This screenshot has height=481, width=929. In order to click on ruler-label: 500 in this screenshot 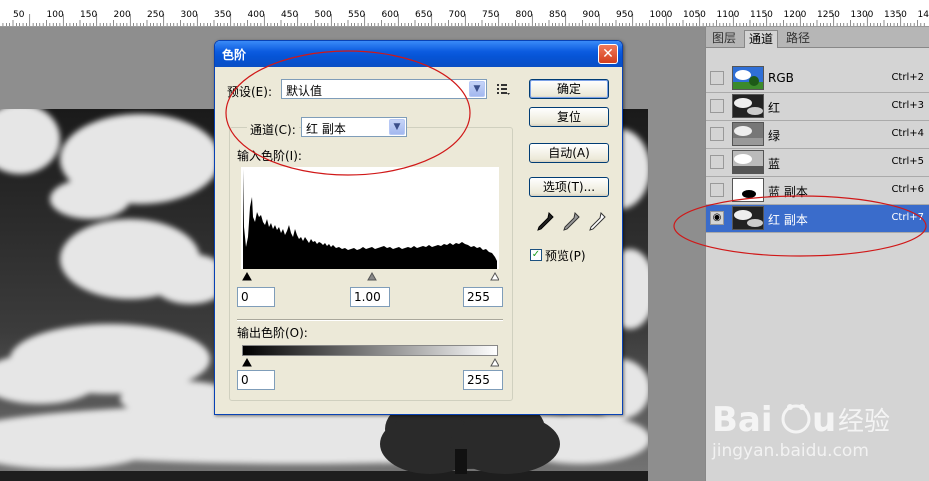, I will do `click(323, 15)`.